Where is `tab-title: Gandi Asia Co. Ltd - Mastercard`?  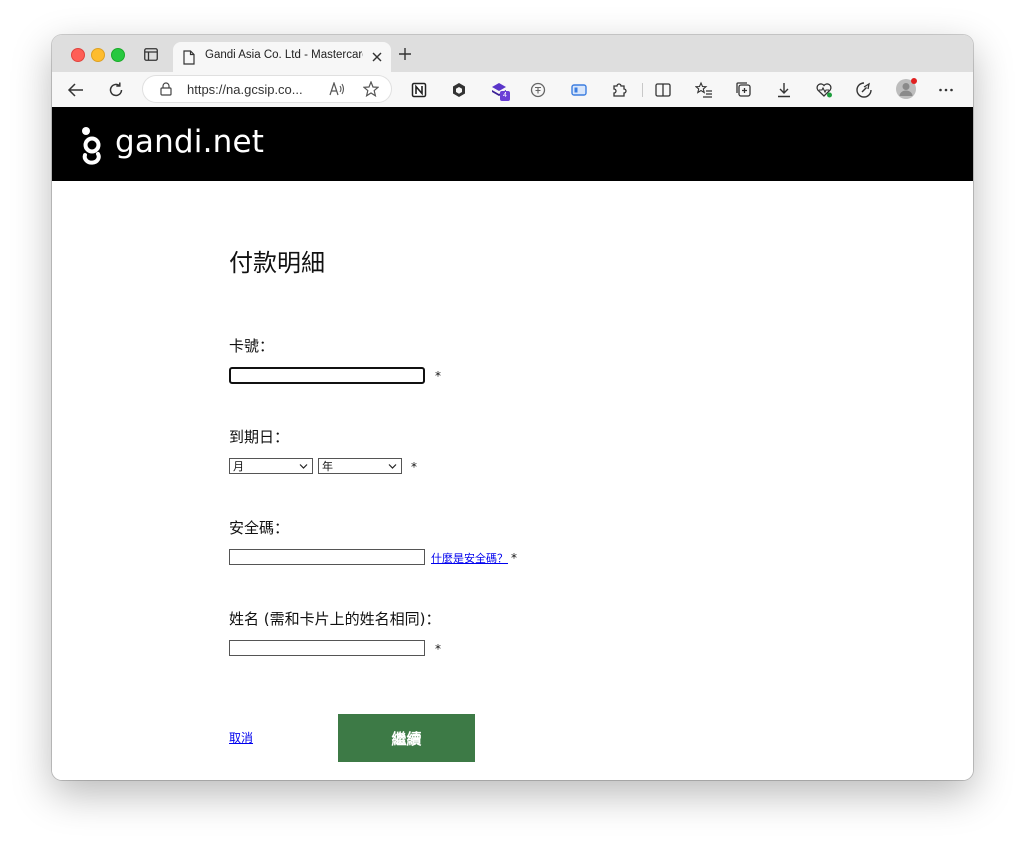 tab-title: Gandi Asia Co. Ltd - Mastercard is located at coordinates (284, 55).